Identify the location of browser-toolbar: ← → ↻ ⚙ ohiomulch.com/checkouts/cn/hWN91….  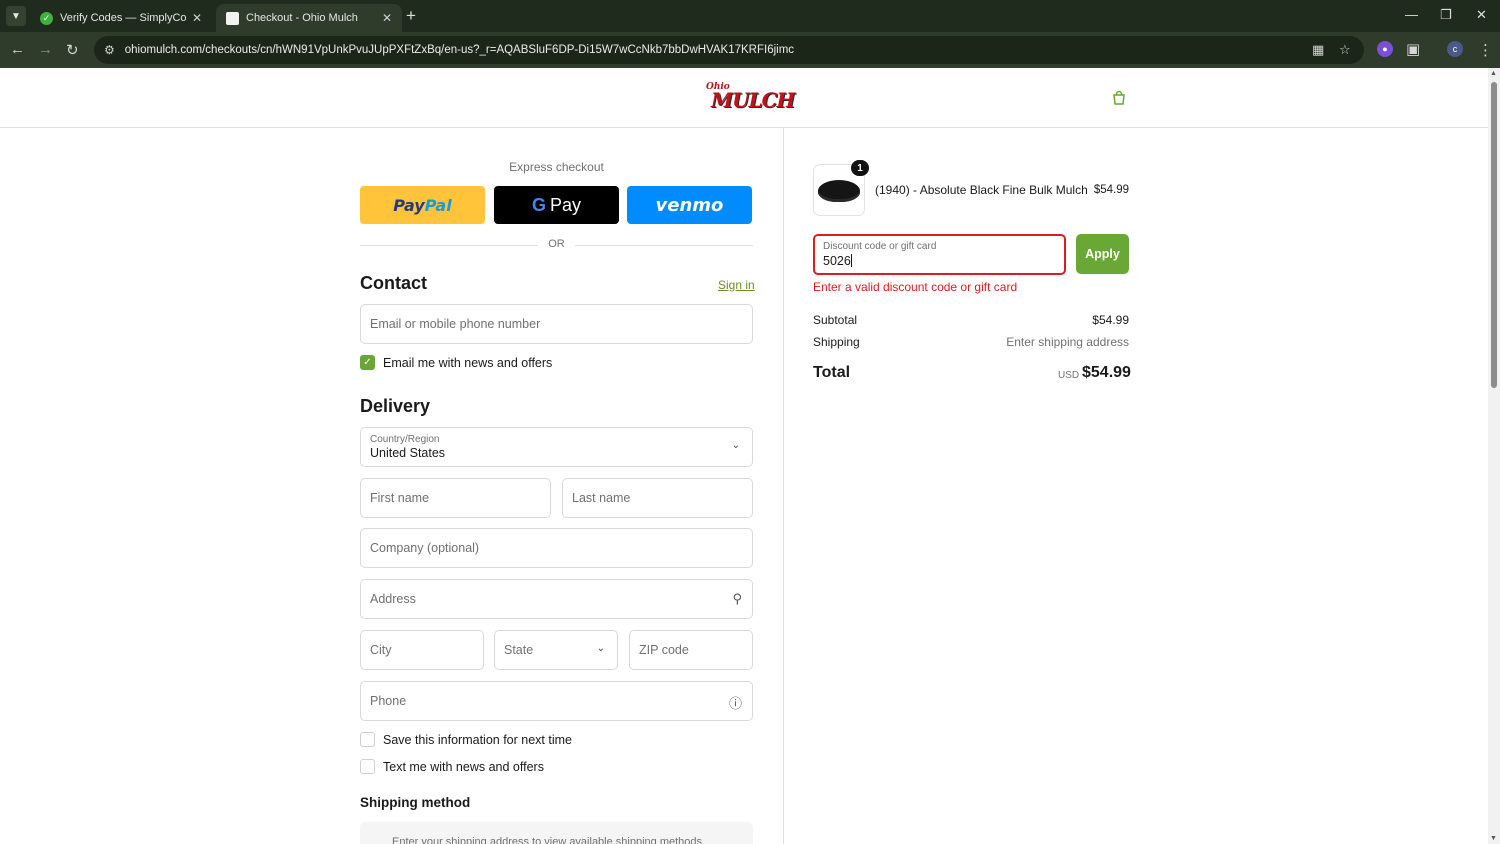
(750, 50).